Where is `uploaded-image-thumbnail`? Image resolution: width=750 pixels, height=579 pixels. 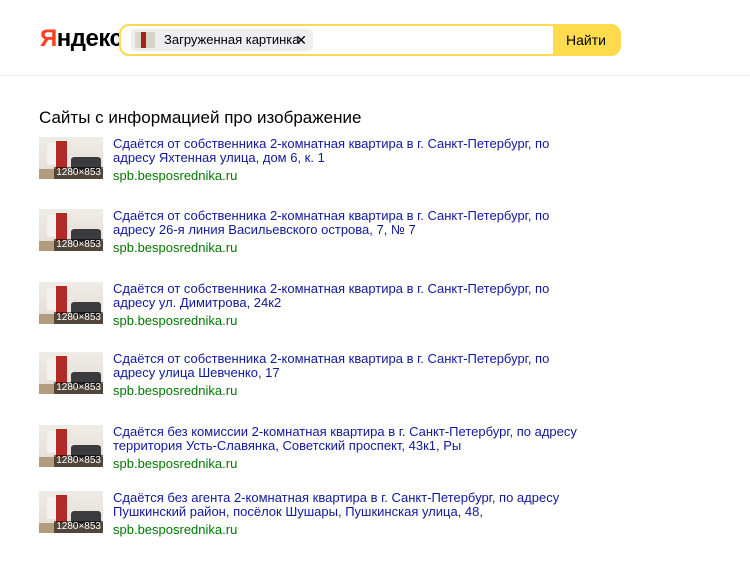 uploaded-image-thumbnail is located at coordinates (145, 40).